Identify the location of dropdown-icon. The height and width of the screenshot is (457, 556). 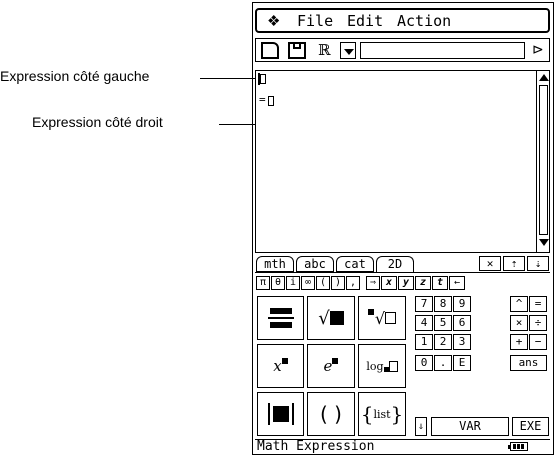
(348, 50).